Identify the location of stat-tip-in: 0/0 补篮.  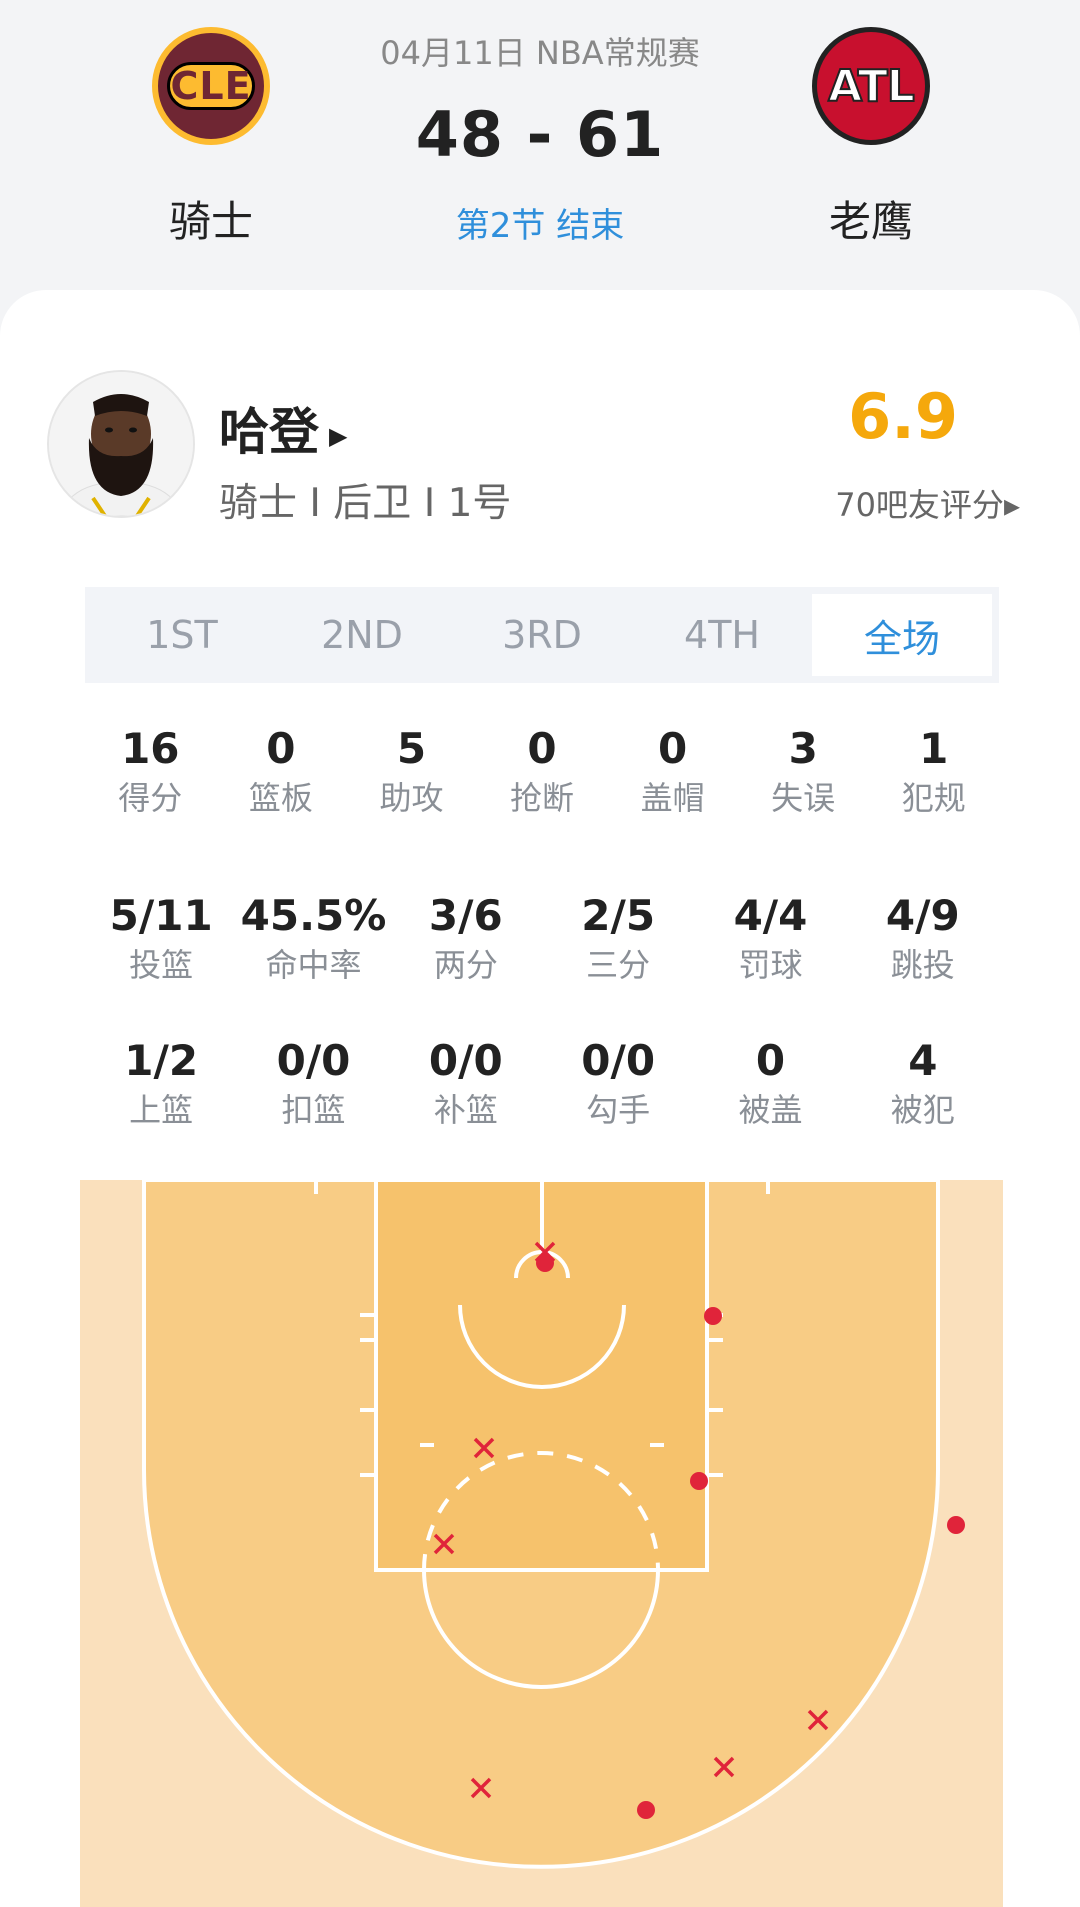
(465, 1082).